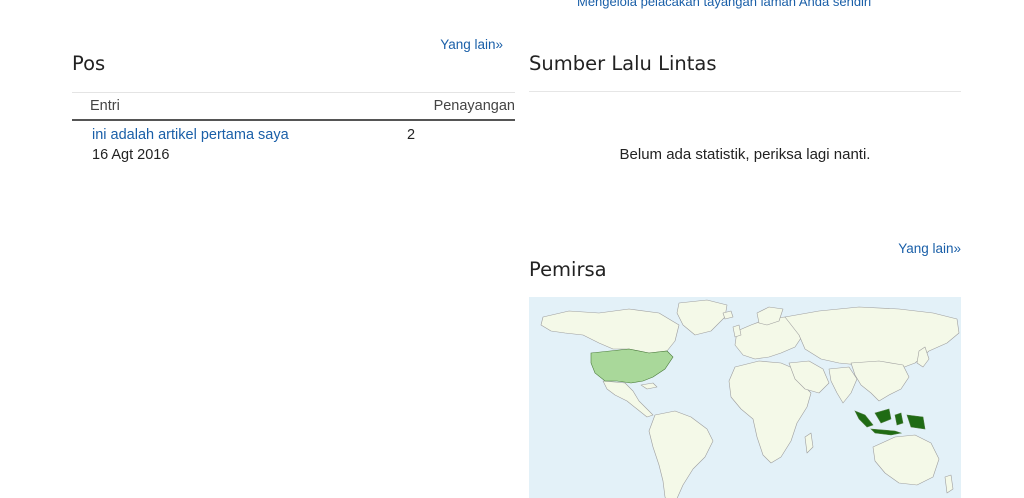  Describe the element at coordinates (89, 63) in the screenshot. I see `posts-title: Pos` at that location.